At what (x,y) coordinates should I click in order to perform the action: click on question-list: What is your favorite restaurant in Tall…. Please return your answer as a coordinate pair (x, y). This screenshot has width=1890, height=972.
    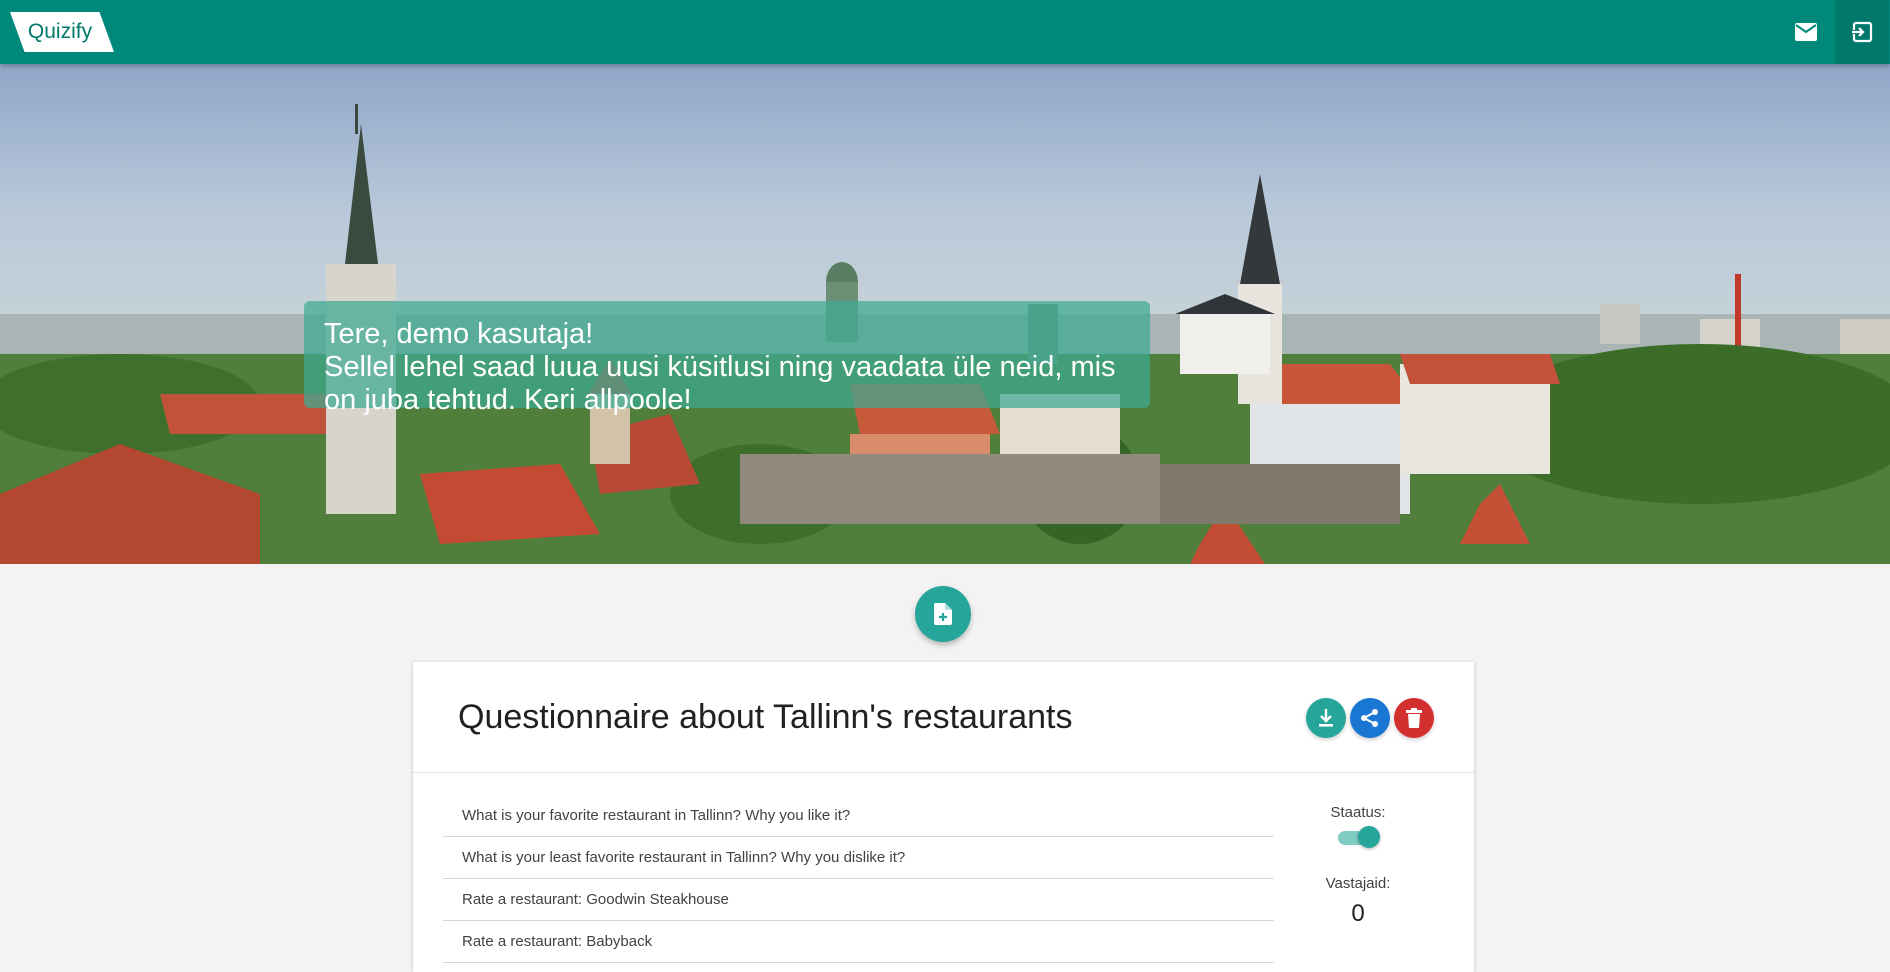
    Looking at the image, I should click on (858, 879).